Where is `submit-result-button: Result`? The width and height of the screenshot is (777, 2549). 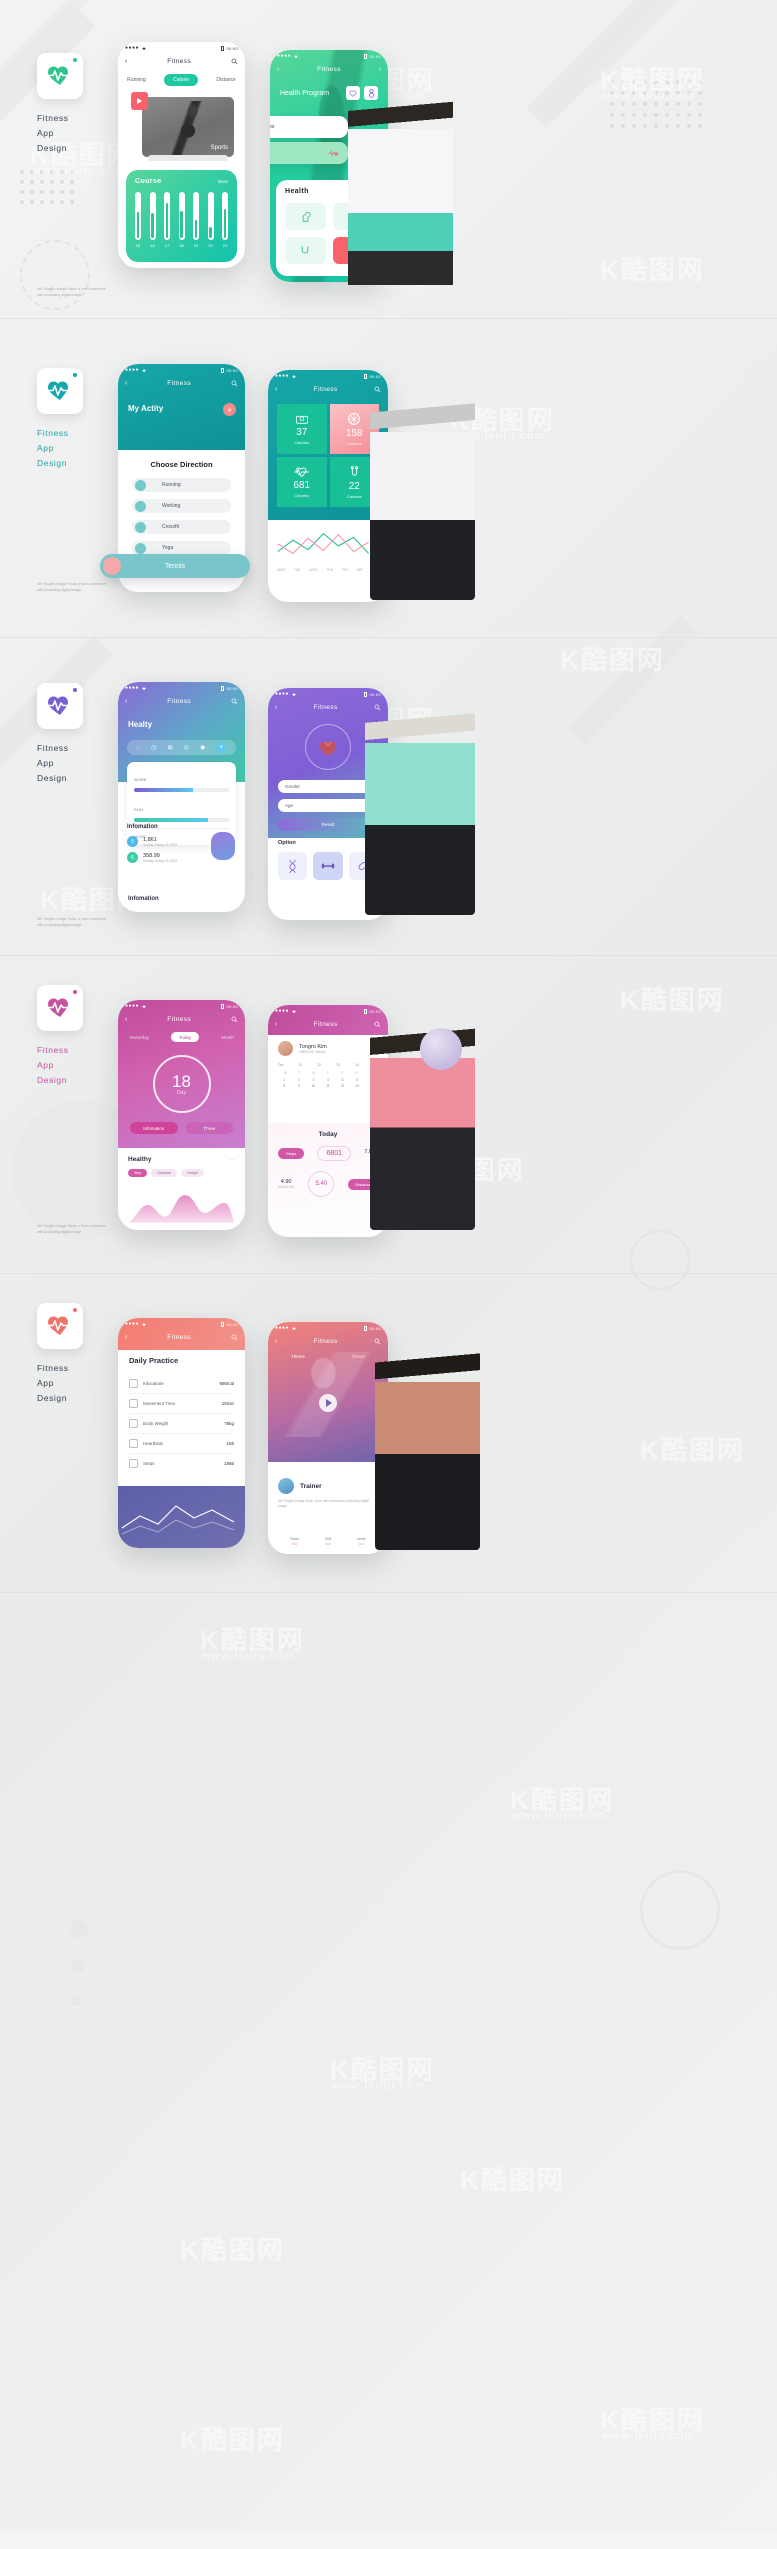
submit-result-button: Result is located at coordinates (328, 824).